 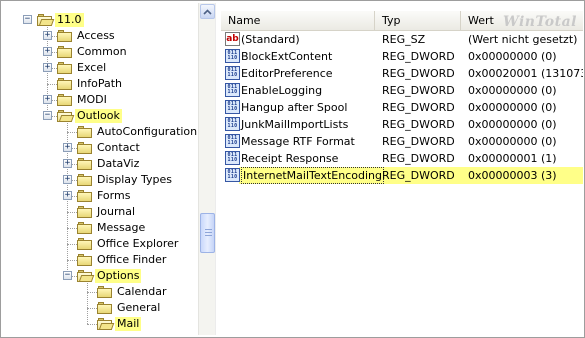 I want to click on value-row: ab (Standard) REG_SZ (Wert nicht gesetzt), so click(x=402, y=39).